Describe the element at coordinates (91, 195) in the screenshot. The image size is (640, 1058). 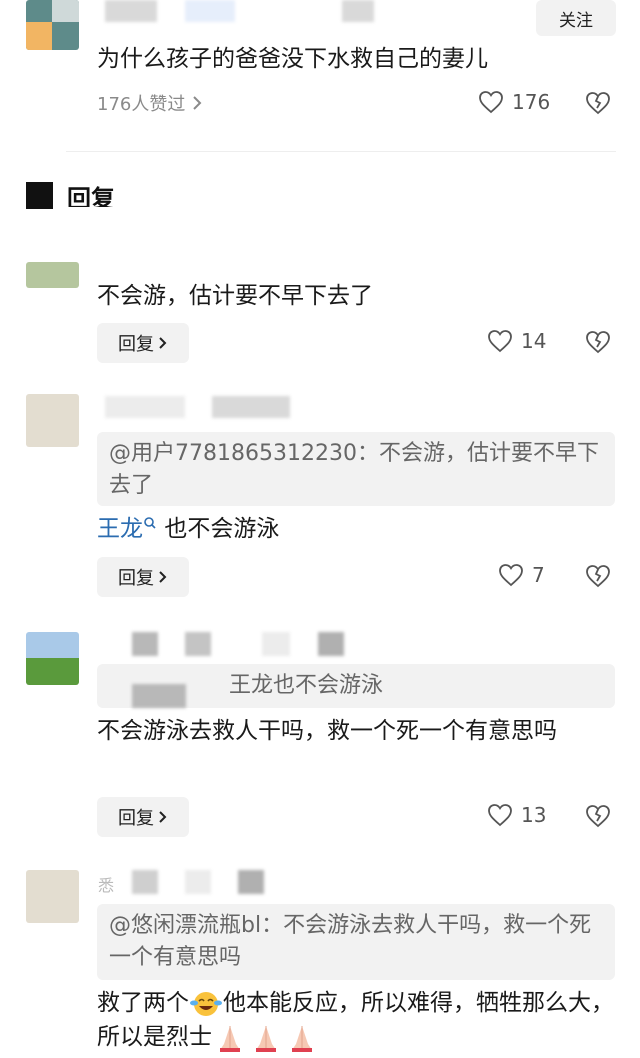
I see `section-title: 回复` at that location.